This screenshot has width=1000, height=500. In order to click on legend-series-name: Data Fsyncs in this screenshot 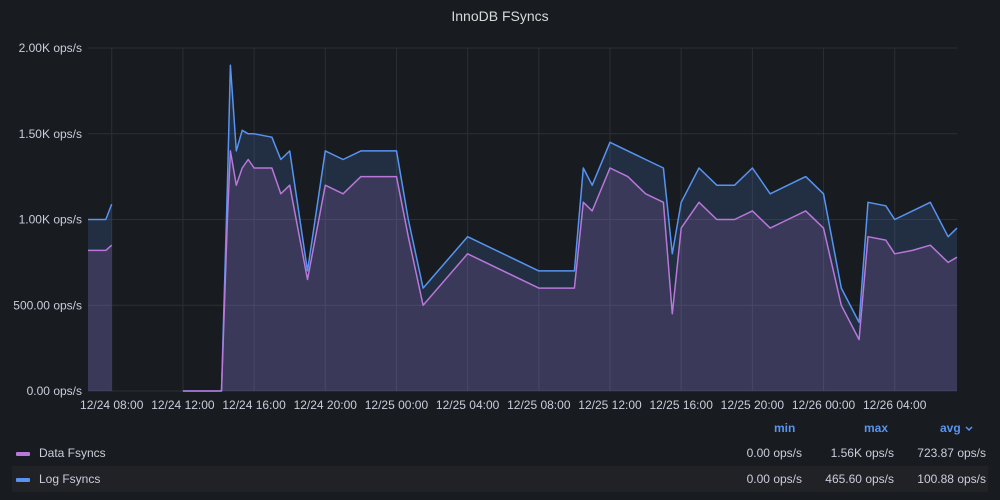, I will do `click(72, 453)`.